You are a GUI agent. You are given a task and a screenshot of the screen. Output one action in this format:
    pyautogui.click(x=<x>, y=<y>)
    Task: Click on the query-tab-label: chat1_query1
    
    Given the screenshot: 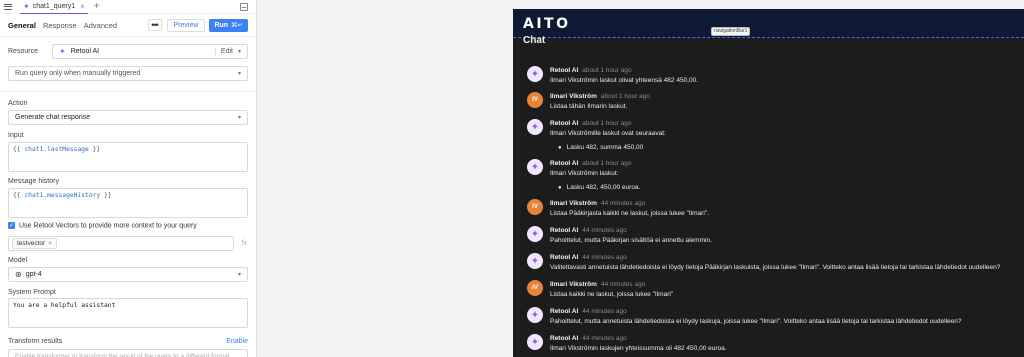 What is the action you would take?
    pyautogui.click(x=54, y=6)
    